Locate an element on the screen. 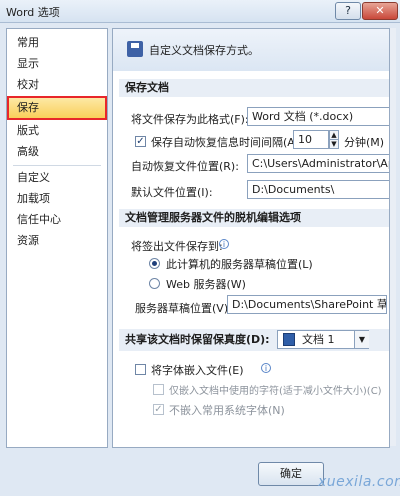 Image resolution: width=400 pixels, height=496 pixels. section-save-documents: 保存文档 is located at coordinates (254, 88).